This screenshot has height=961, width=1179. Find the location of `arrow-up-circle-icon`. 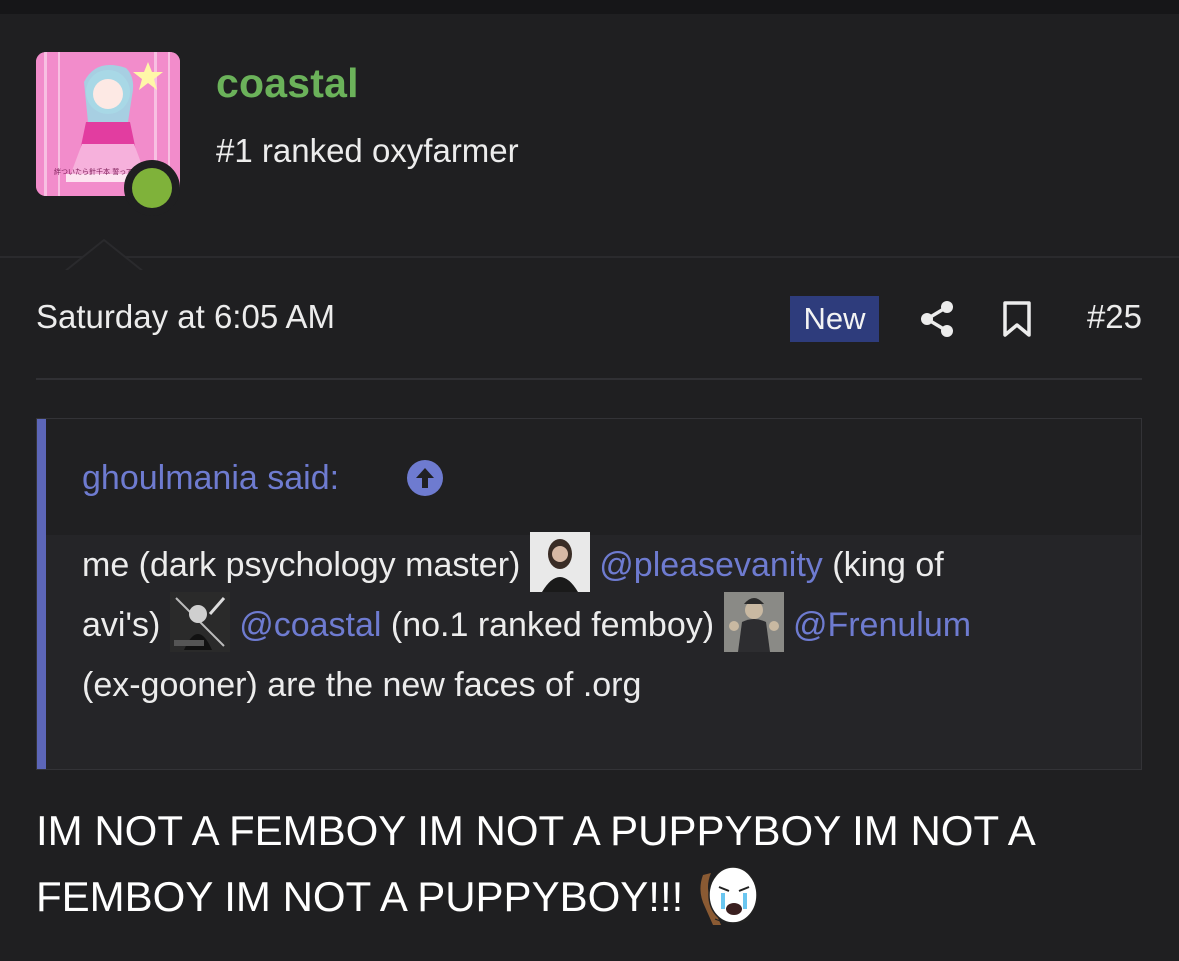

arrow-up-circle-icon is located at coordinates (425, 478).